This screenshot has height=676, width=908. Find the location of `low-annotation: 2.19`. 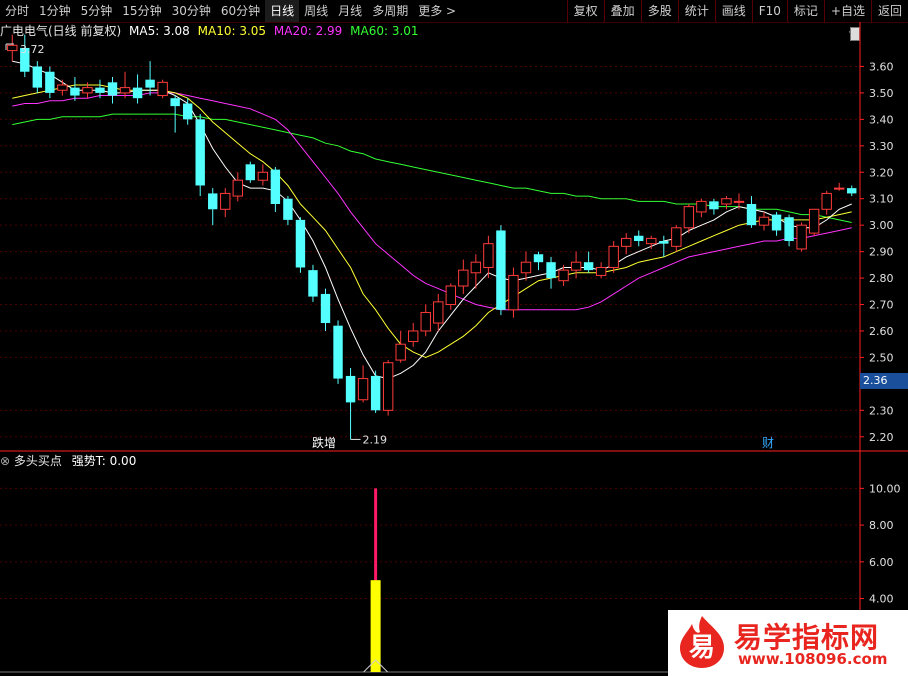

low-annotation: 2.19 is located at coordinates (375, 439).